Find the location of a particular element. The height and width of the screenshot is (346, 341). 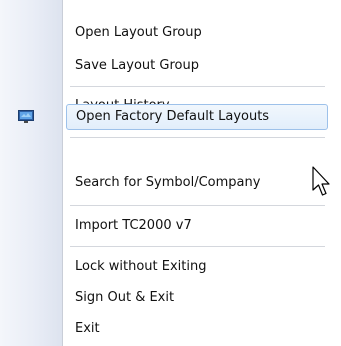

monitor-icon is located at coordinates (26, 116).